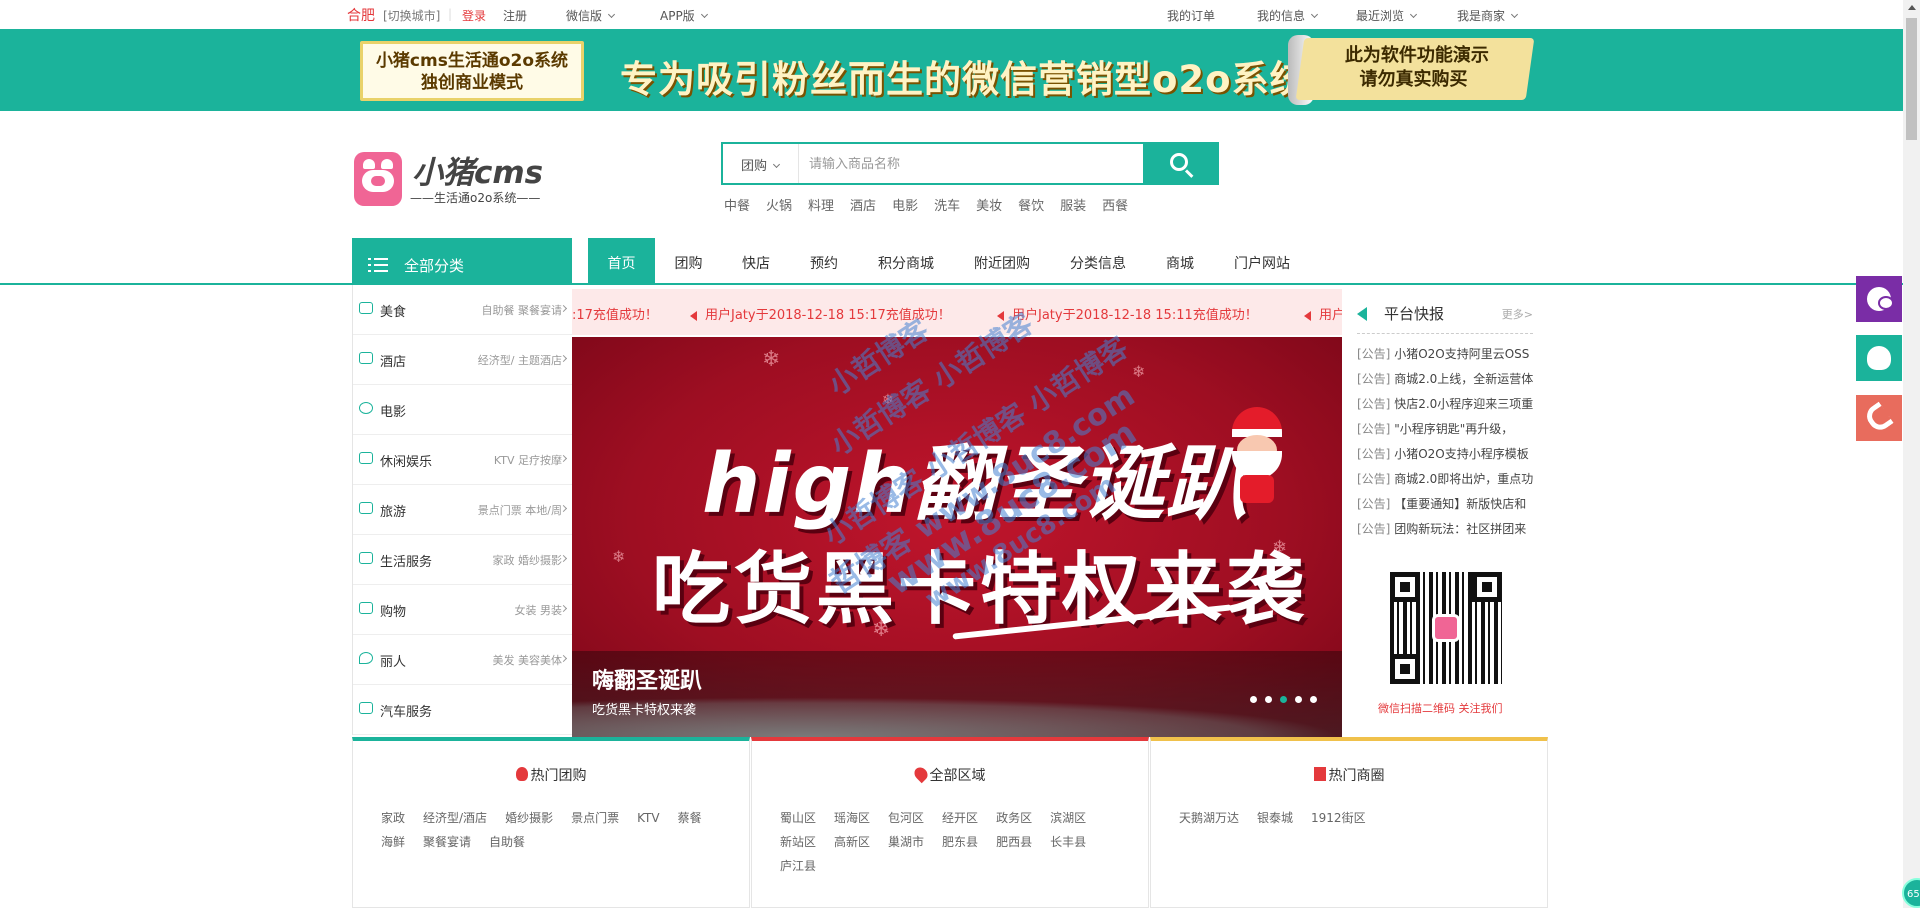 The height and width of the screenshot is (908, 1920). Describe the element at coordinates (1879, 299) in the screenshot. I see `wechat-float-button` at that location.